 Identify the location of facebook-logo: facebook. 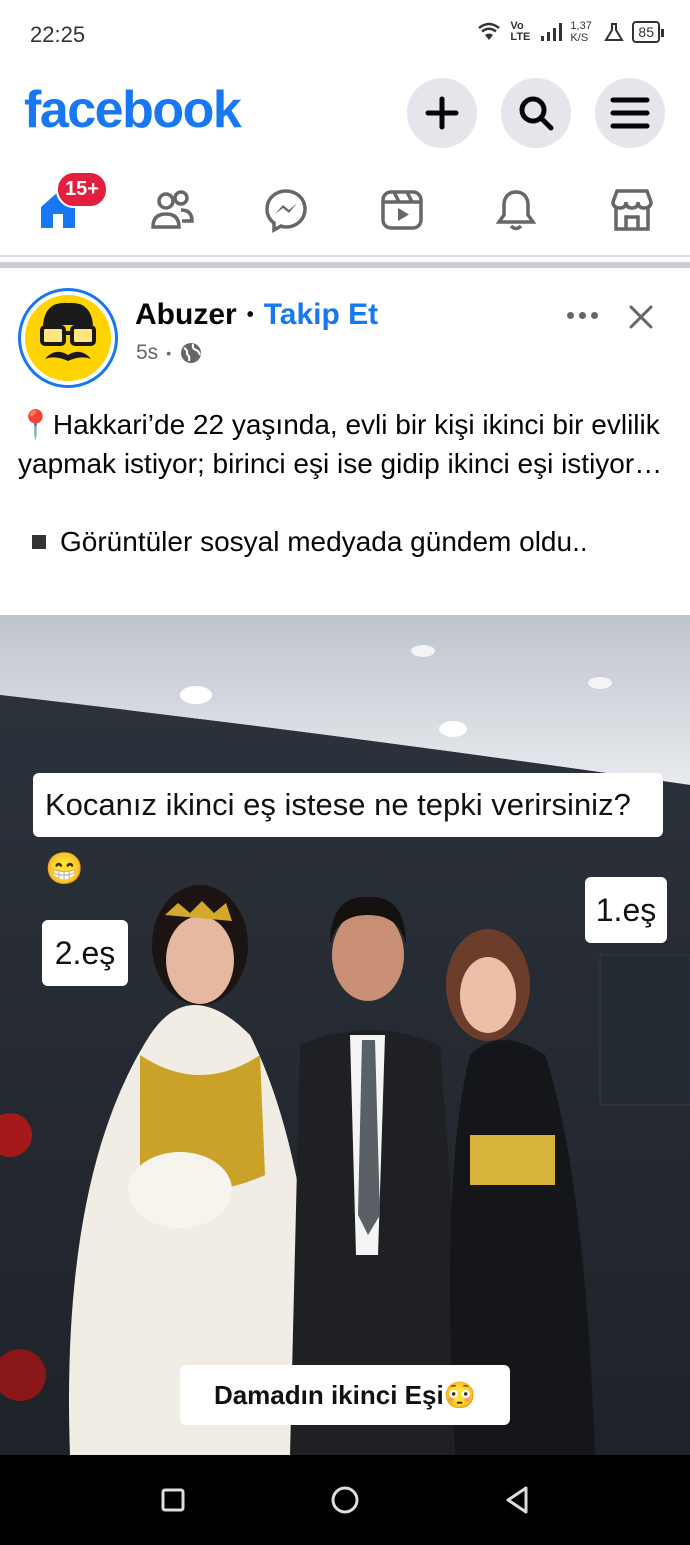
(133, 110).